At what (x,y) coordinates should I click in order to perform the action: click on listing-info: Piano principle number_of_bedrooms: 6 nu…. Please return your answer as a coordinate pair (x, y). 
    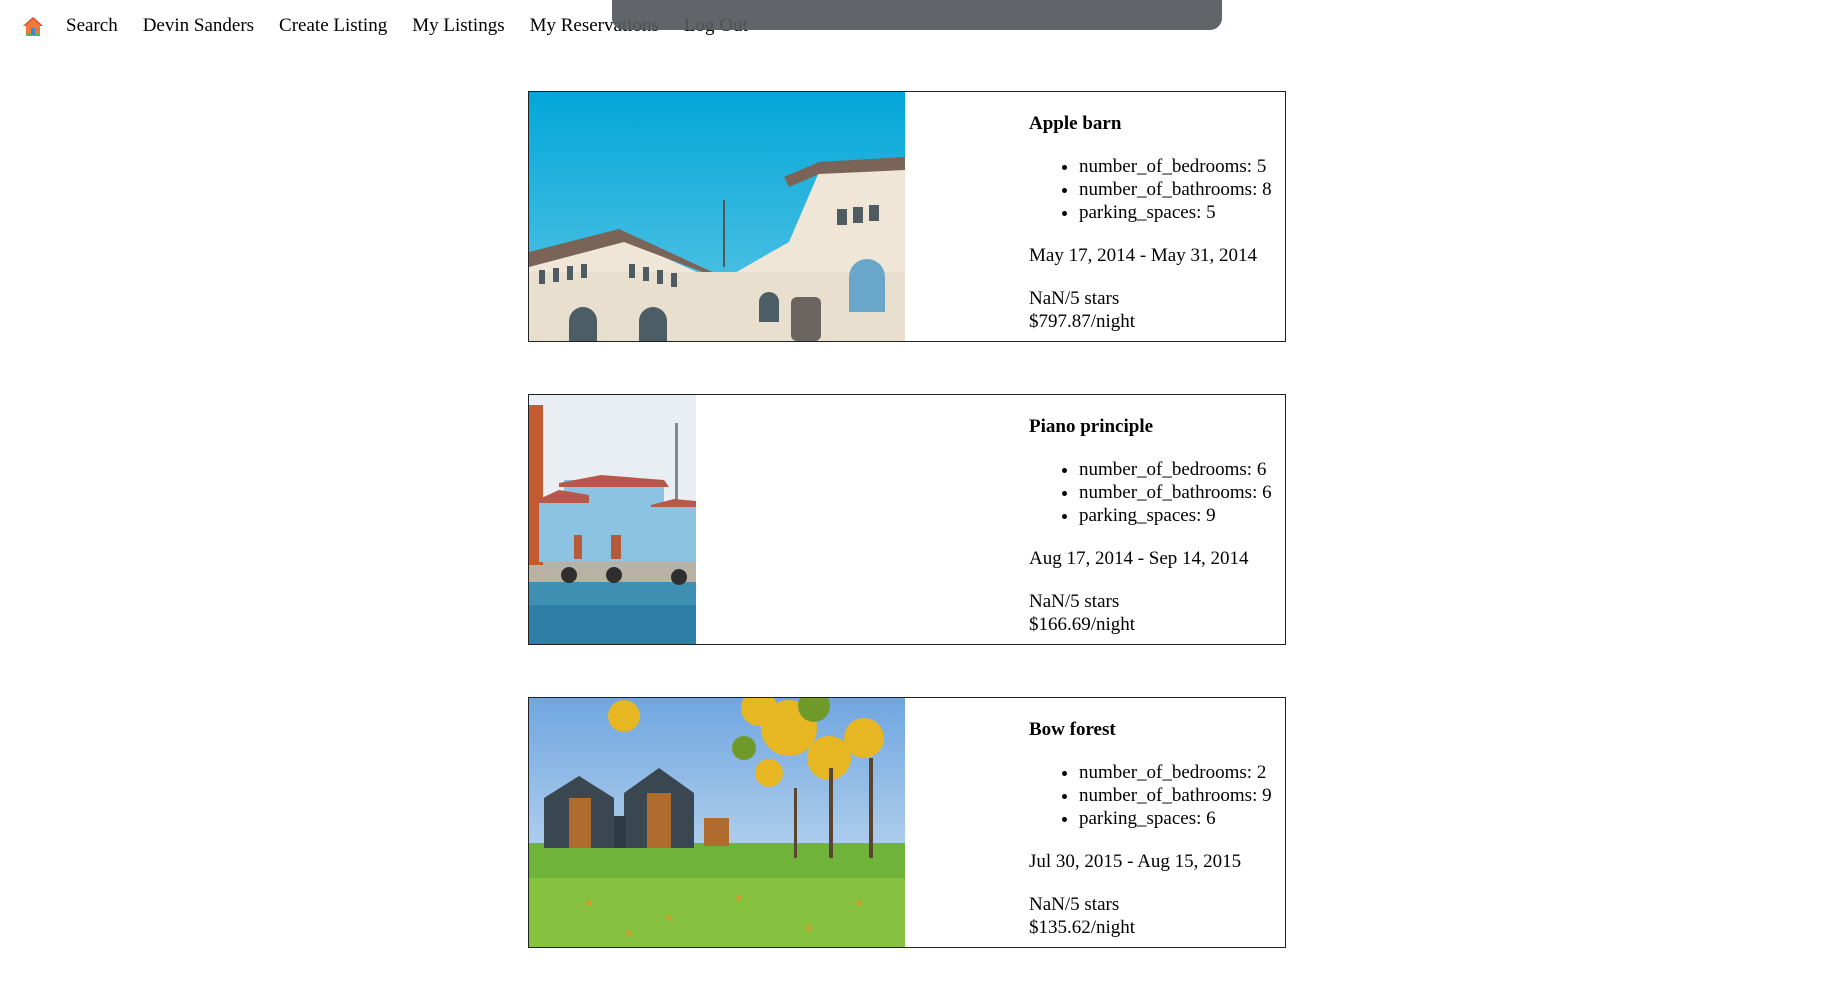
    Looking at the image, I should click on (1157, 515).